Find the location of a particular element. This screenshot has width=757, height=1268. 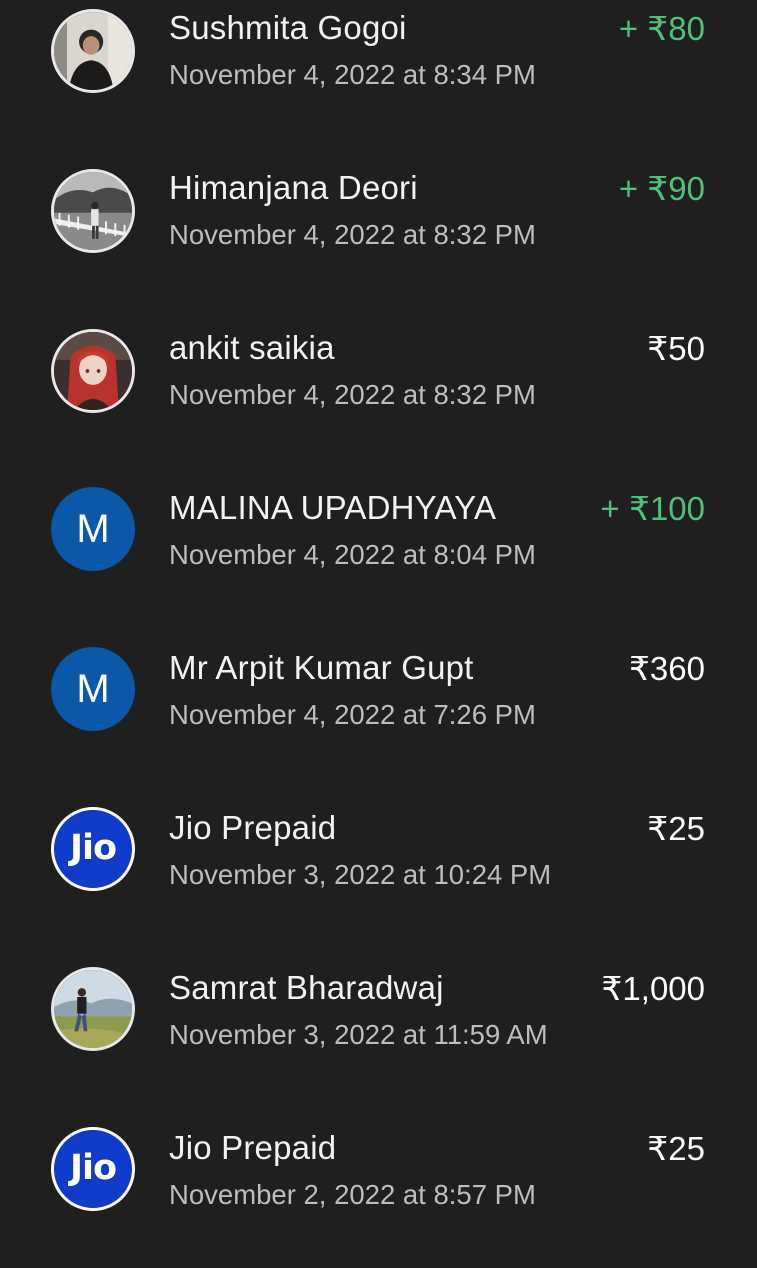

transaction-date: November 2, 2022 at 8:57 PM is located at coordinates (352, 1194).